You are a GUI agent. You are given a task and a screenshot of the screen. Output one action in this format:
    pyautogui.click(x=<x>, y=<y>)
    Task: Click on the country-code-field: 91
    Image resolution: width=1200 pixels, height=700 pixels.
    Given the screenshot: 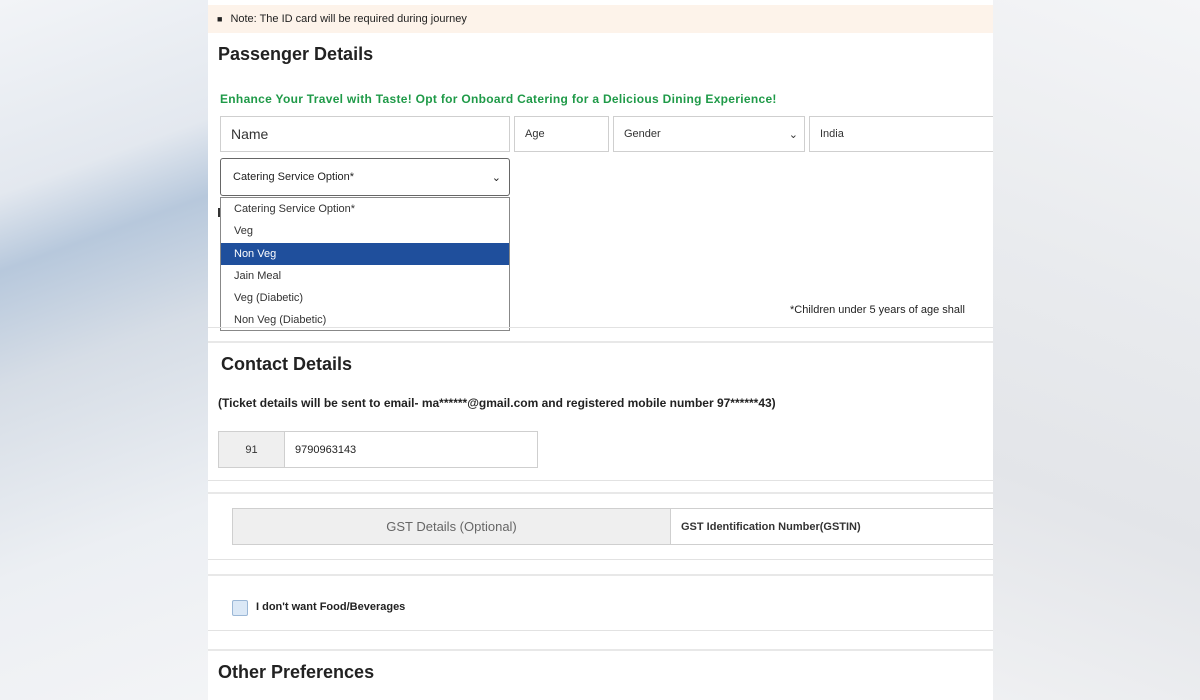 What is the action you would take?
    pyautogui.click(x=251, y=449)
    